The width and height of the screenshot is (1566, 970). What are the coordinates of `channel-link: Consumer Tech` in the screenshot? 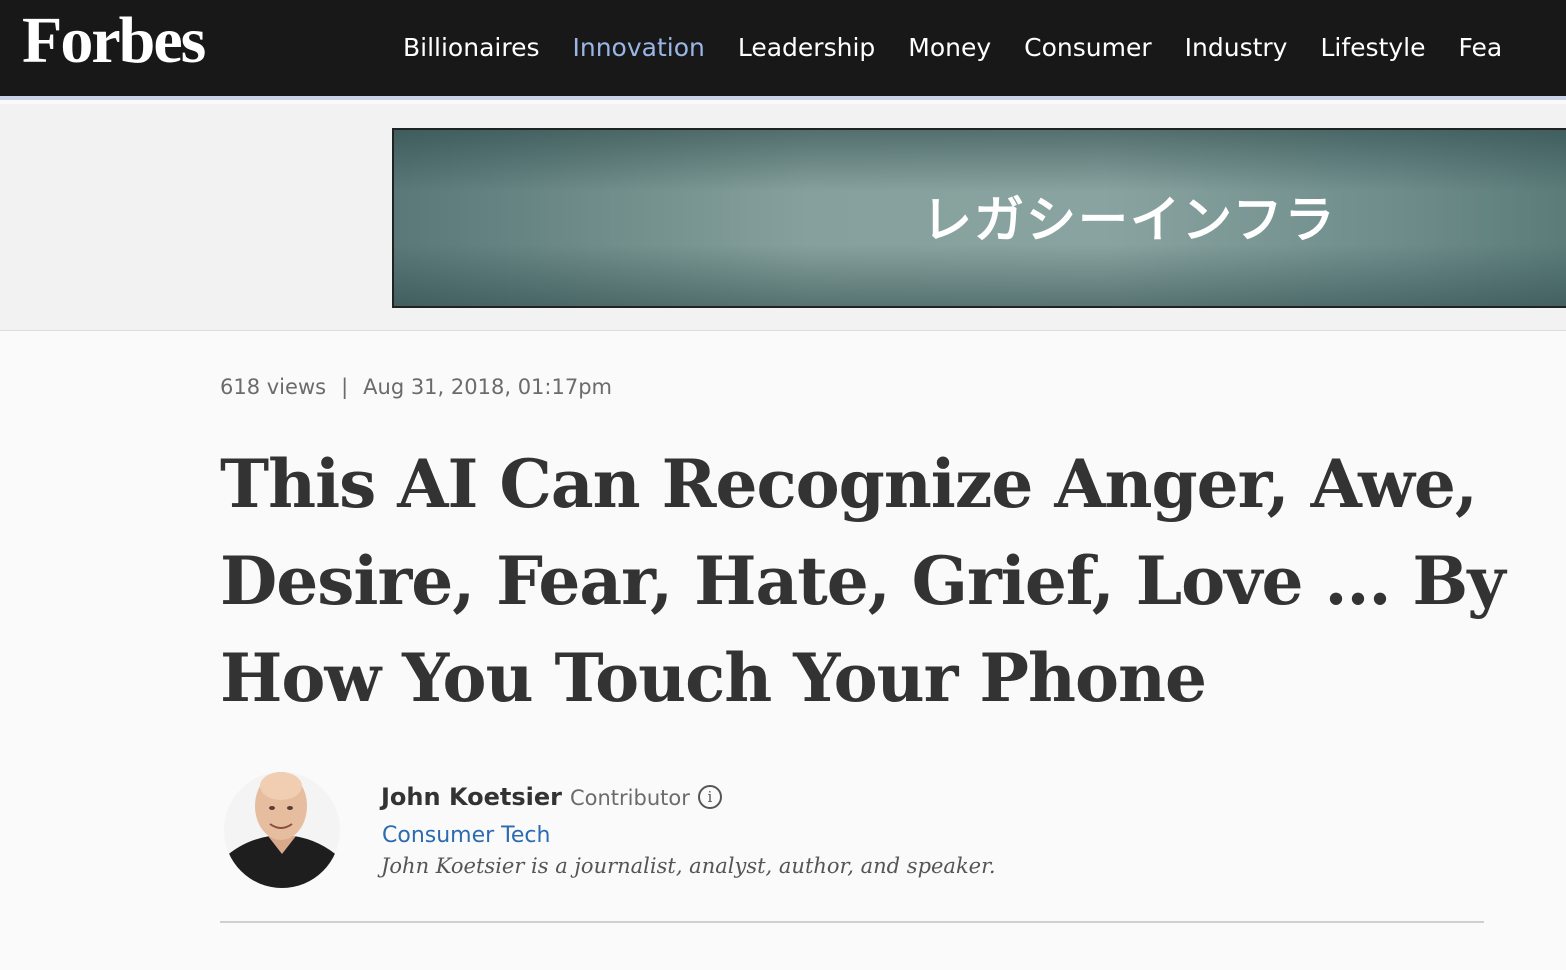 It's located at (466, 836).